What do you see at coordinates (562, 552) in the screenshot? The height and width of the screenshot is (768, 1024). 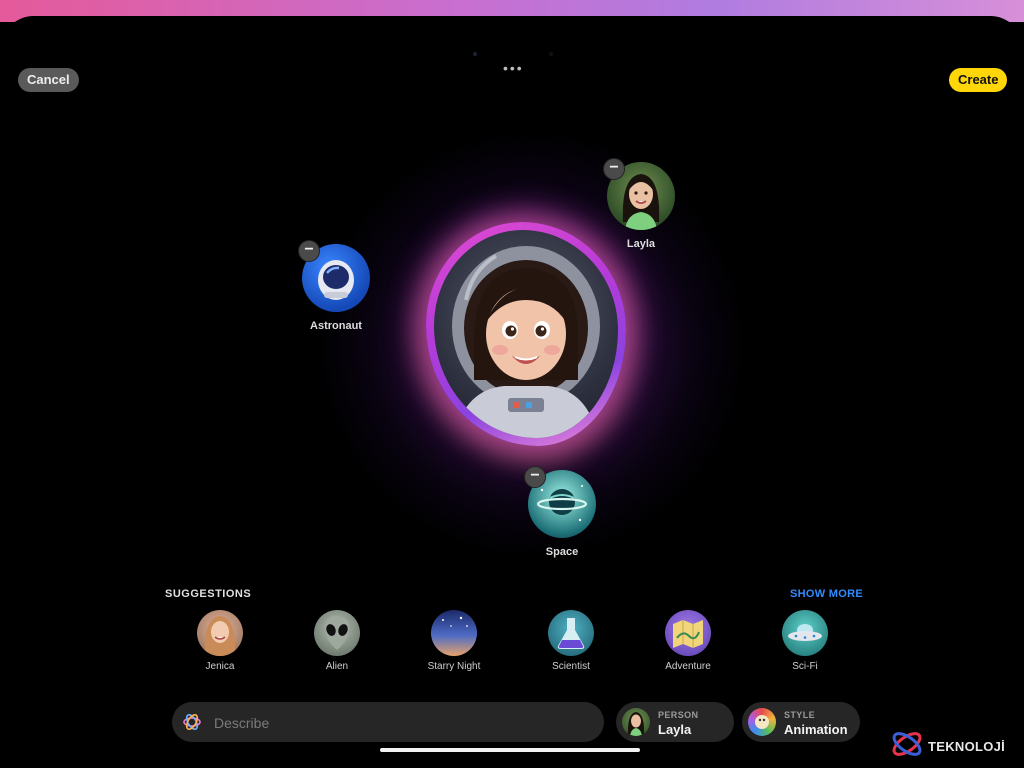 I see `concept-label-space: Space` at bounding box center [562, 552].